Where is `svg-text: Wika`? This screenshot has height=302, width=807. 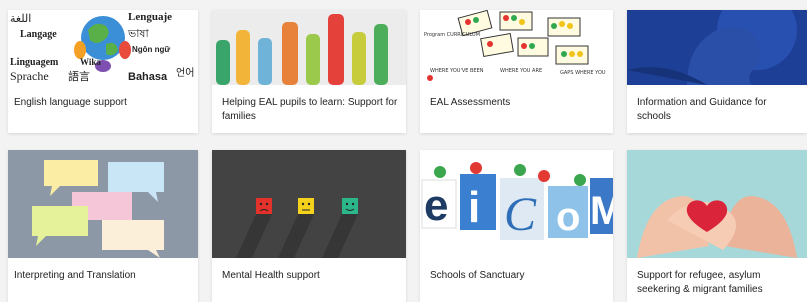 svg-text: Wika is located at coordinates (90, 62).